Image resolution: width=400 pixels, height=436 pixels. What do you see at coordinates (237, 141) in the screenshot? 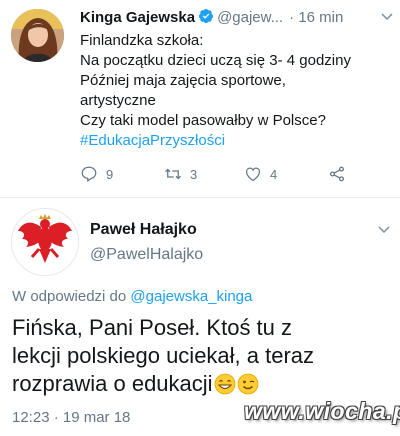
I see `hashtag-link: #EdukacjaPrzyszłości` at bounding box center [237, 141].